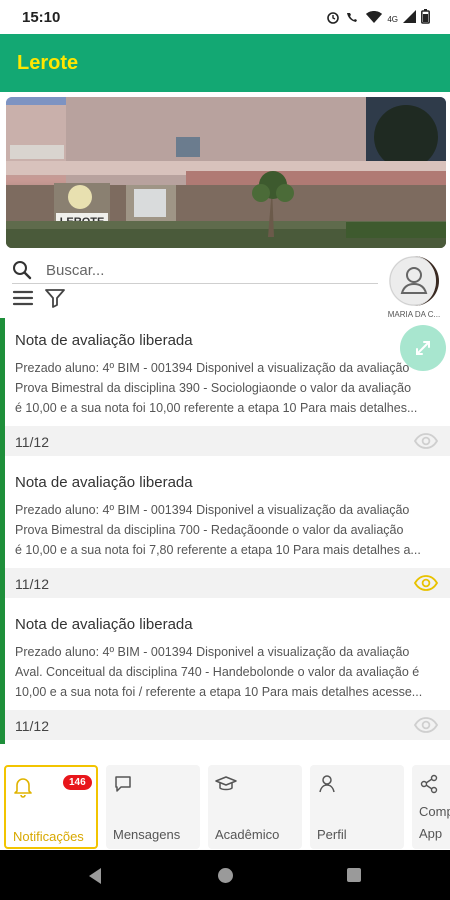 The height and width of the screenshot is (900, 450). I want to click on battery-icon, so click(425, 19).